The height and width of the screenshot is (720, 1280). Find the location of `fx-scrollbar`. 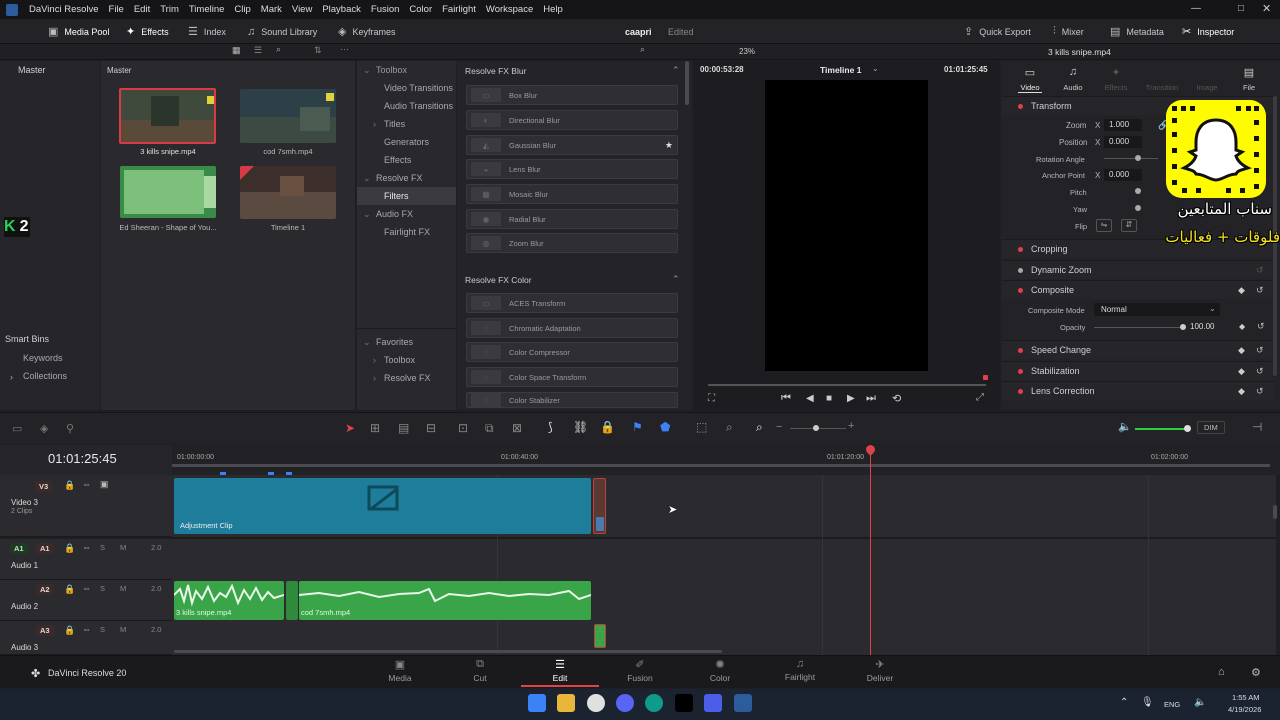

fx-scrollbar is located at coordinates (687, 83).